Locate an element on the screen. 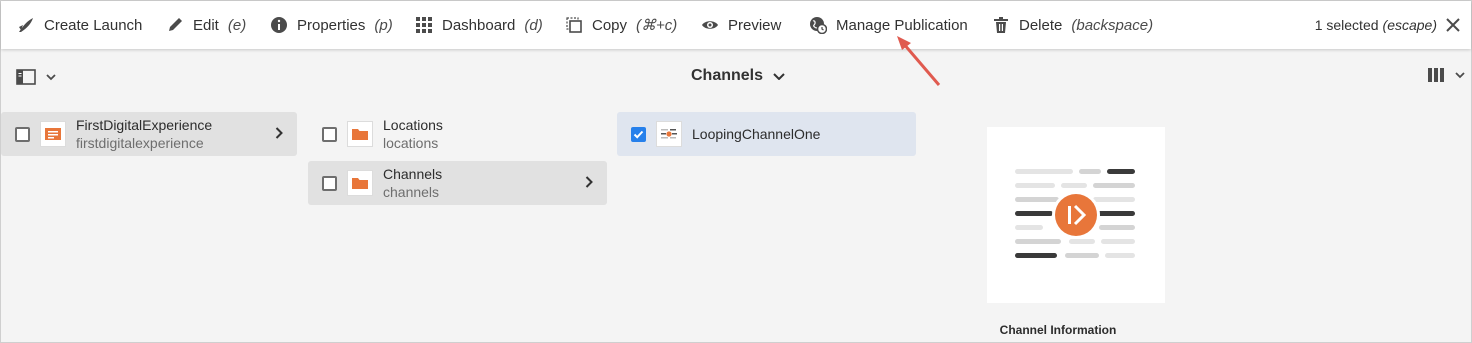 The image size is (1472, 343). channel-preview-thumbnail is located at coordinates (1076, 215).